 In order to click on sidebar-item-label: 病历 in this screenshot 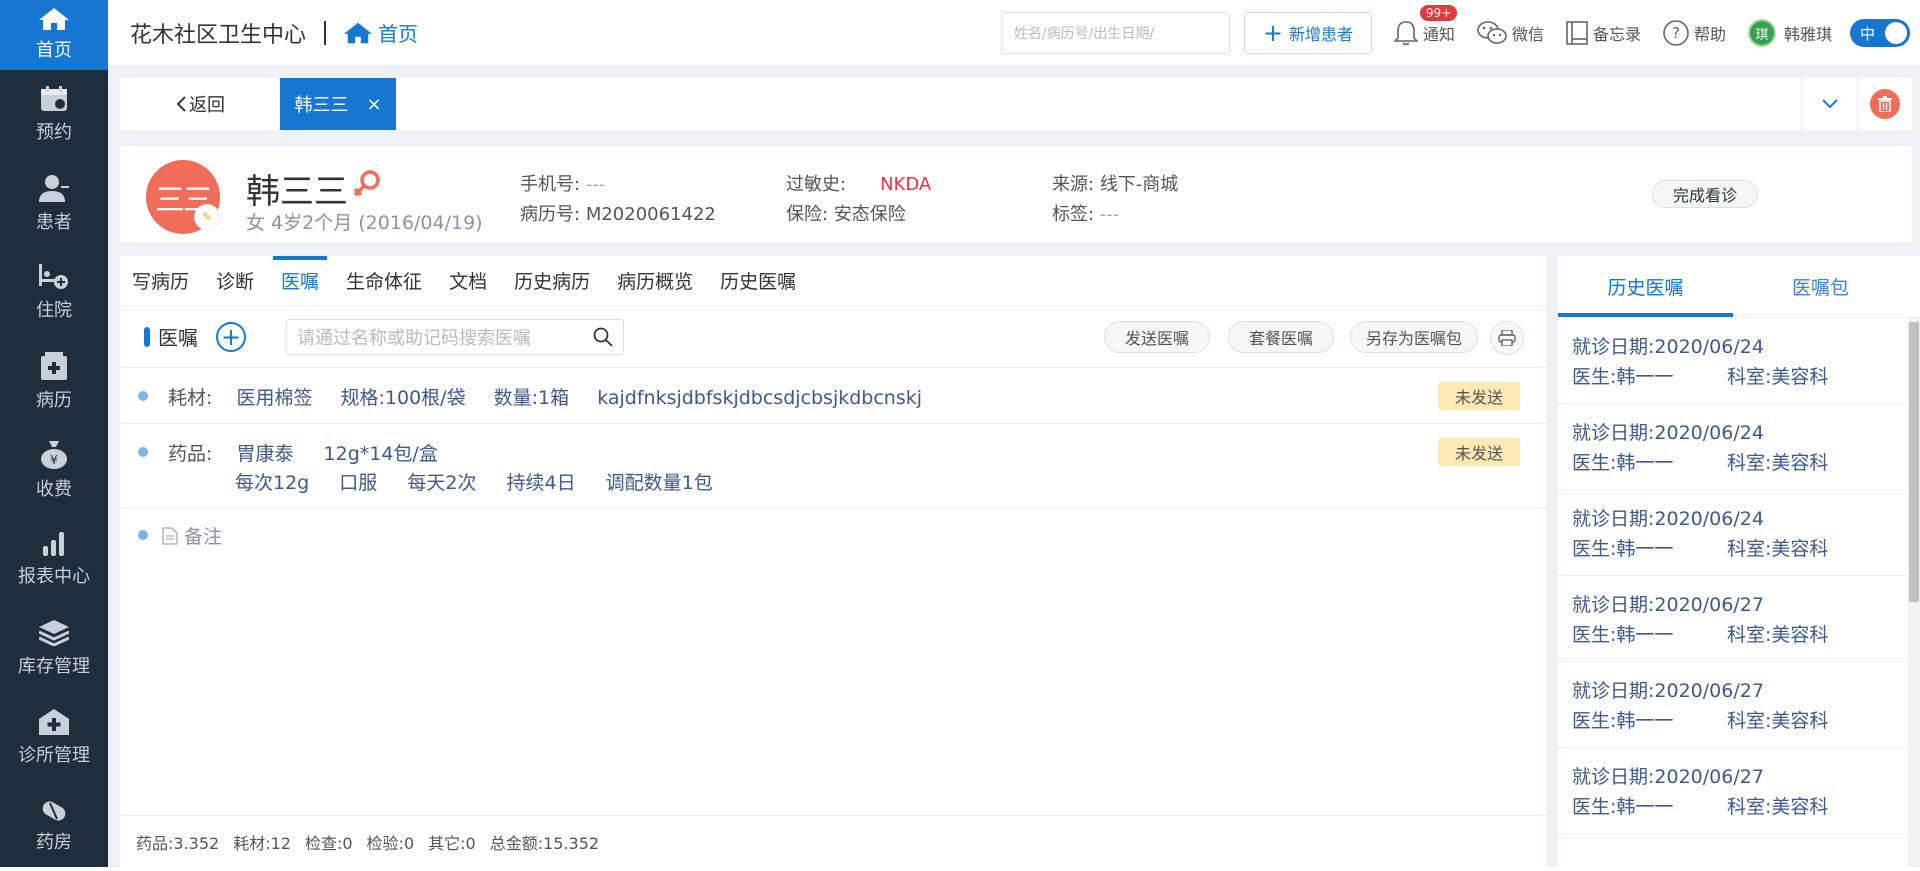, I will do `click(54, 400)`.